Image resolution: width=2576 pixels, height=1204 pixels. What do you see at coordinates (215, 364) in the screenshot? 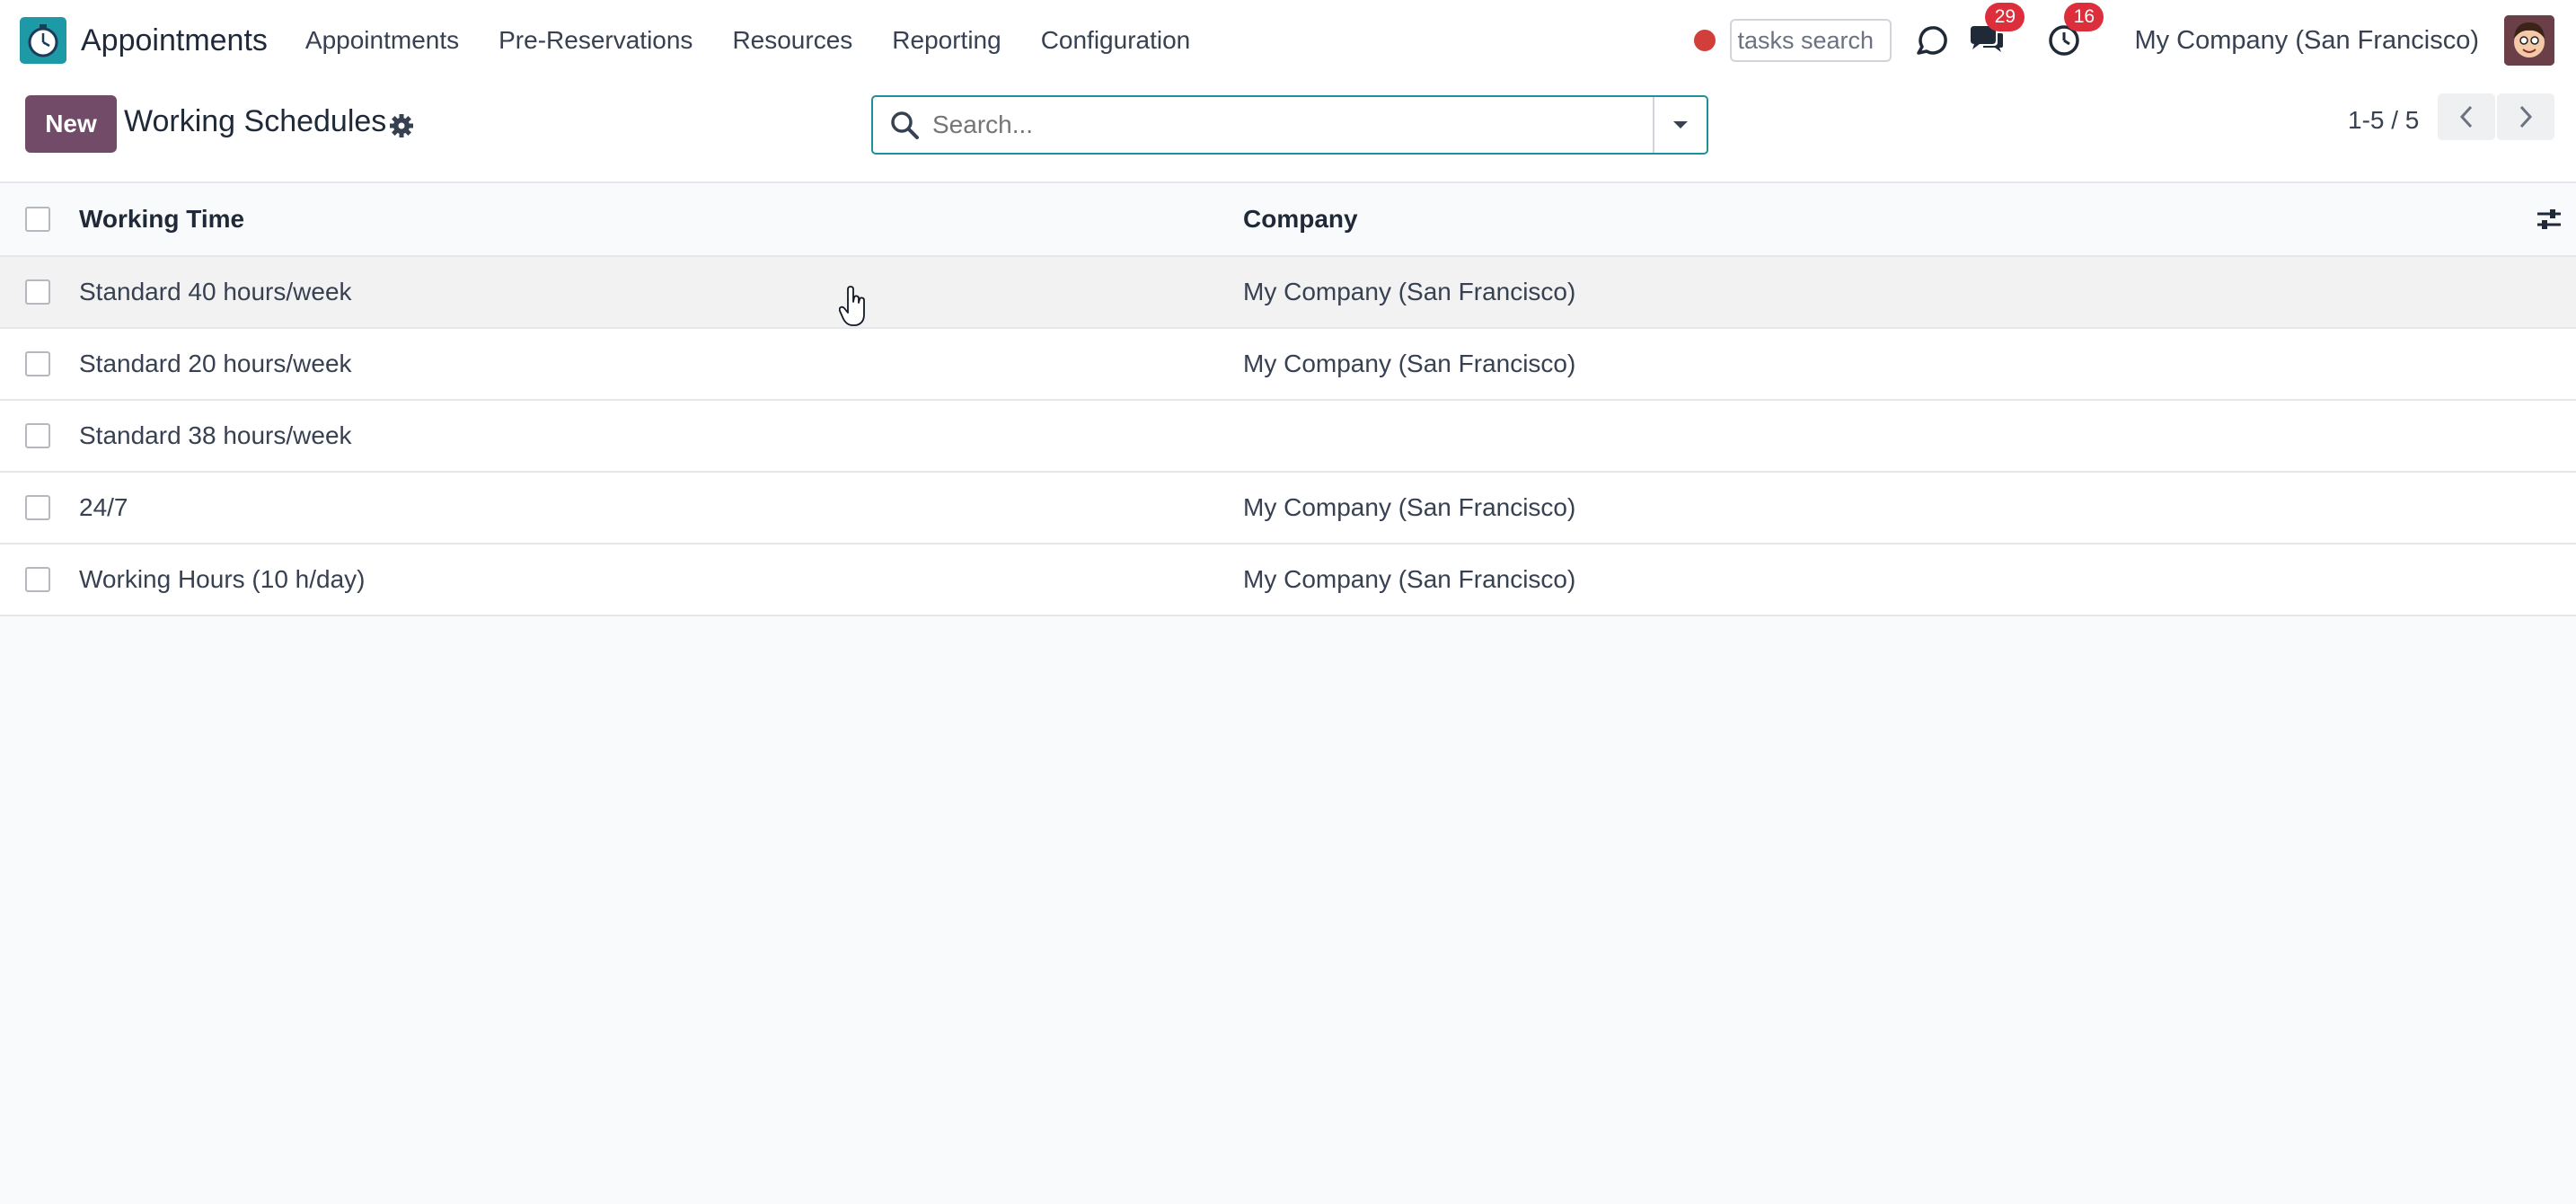
I see `working-time-cell: Standard 20 hours/week` at bounding box center [215, 364].